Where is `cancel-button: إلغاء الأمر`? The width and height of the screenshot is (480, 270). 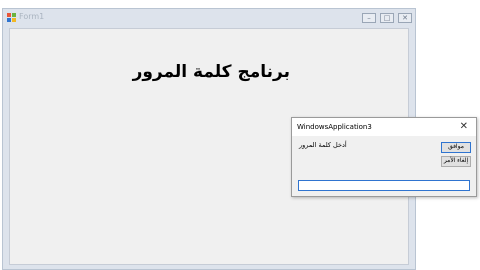
cancel-button: إلغاء الأمر is located at coordinates (456, 161).